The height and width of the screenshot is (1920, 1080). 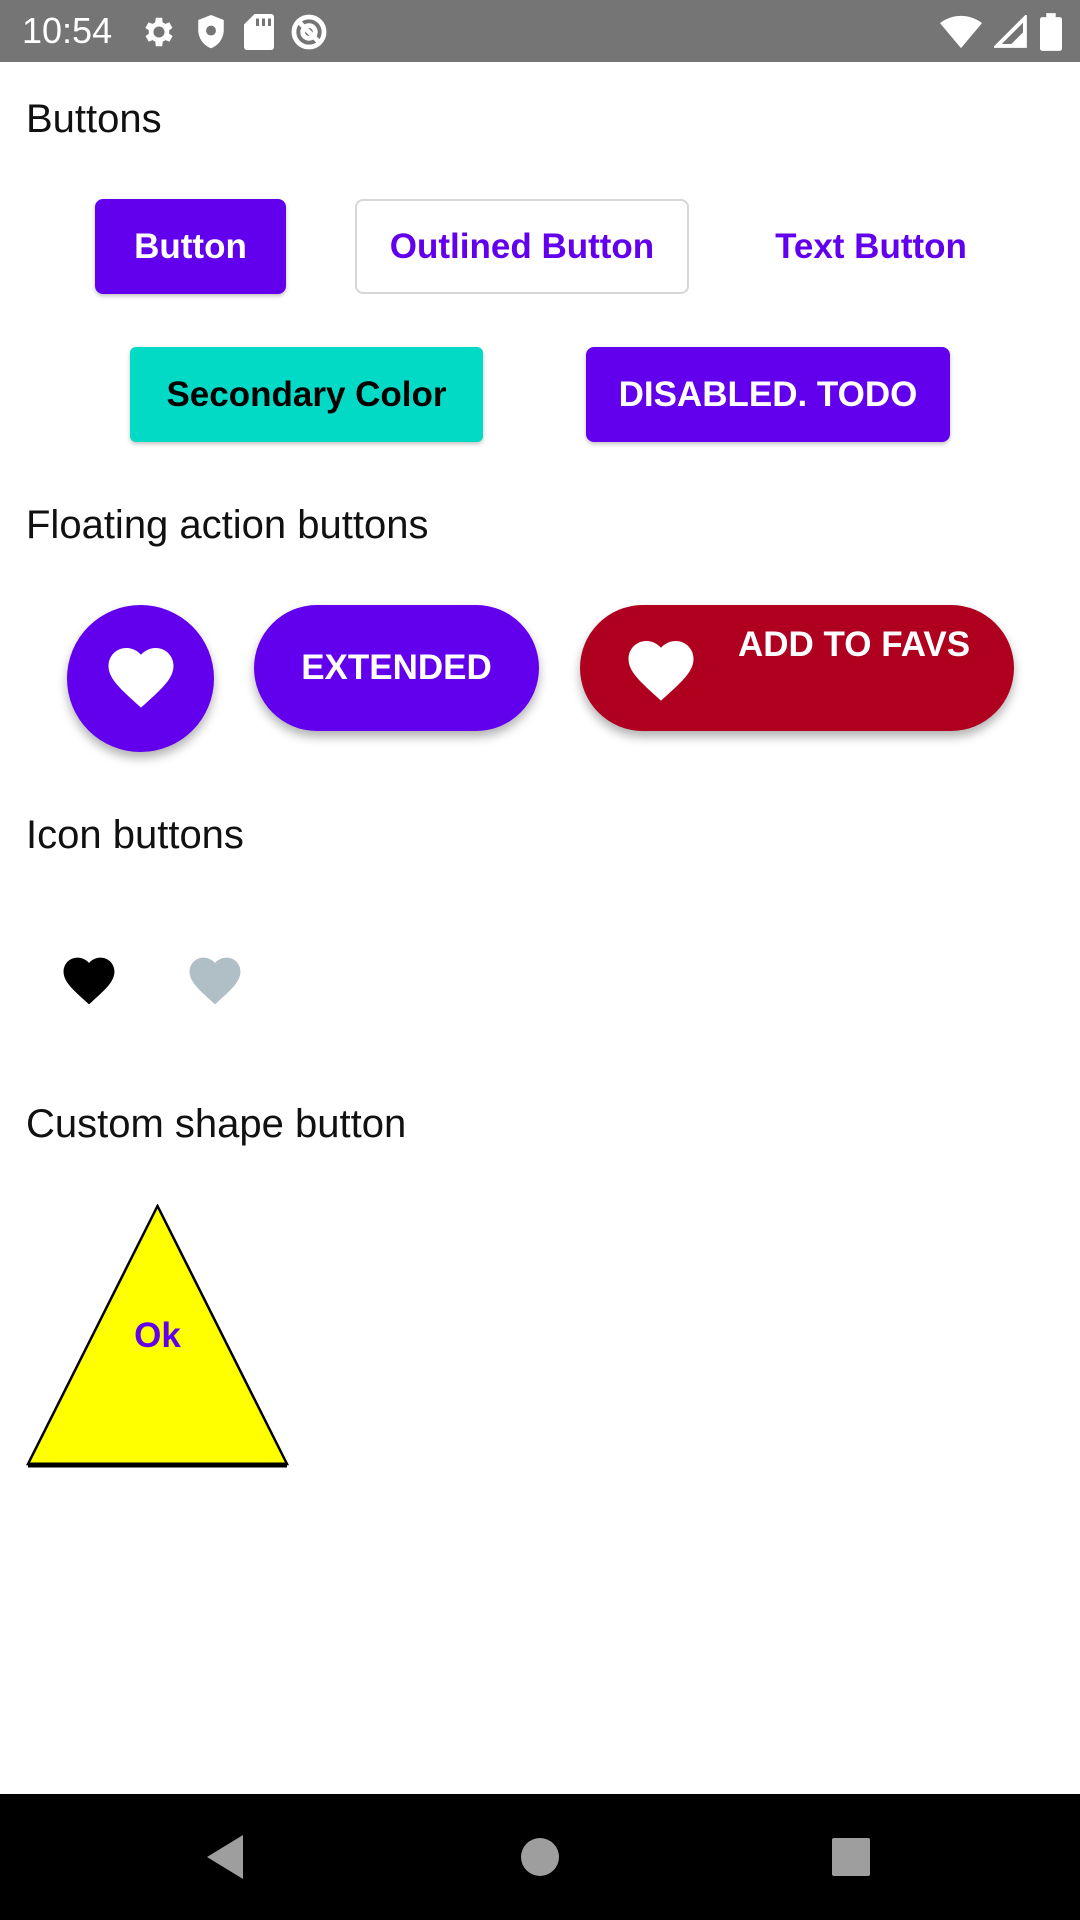 I want to click on outlined-button: Outlined Button, so click(x=522, y=246).